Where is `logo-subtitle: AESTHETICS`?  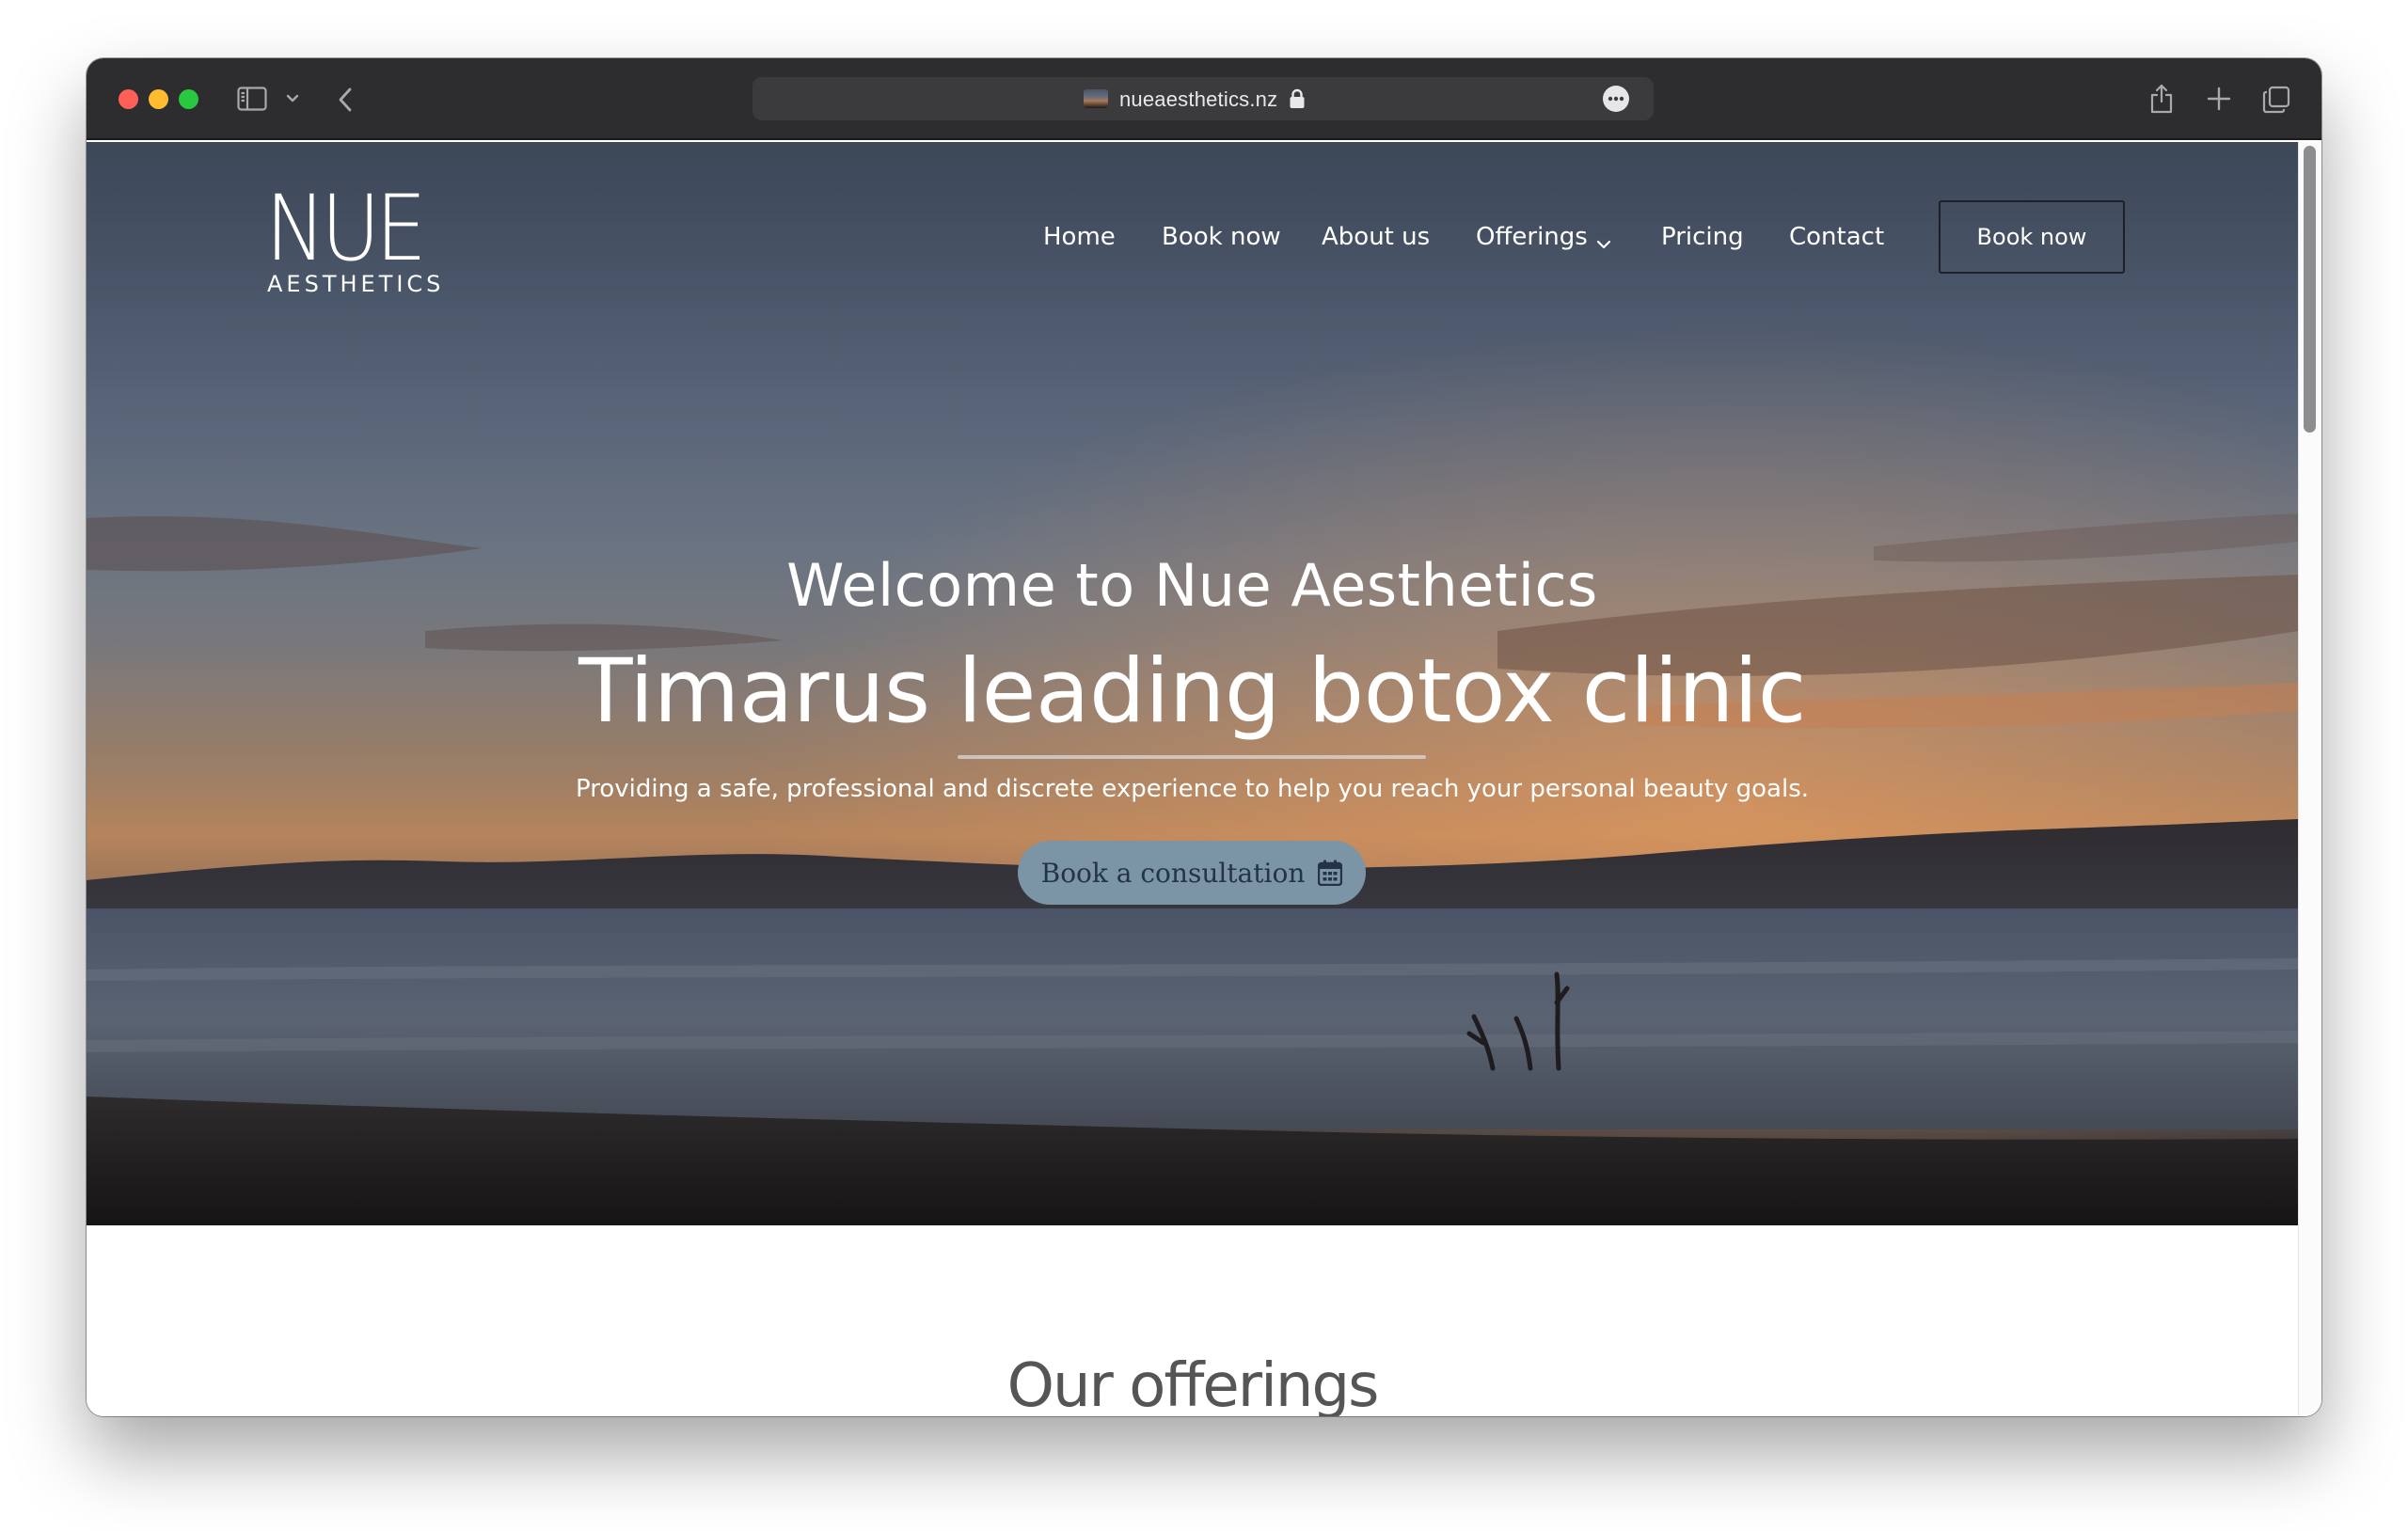
logo-subtitle: AESTHETICS is located at coordinates (356, 284).